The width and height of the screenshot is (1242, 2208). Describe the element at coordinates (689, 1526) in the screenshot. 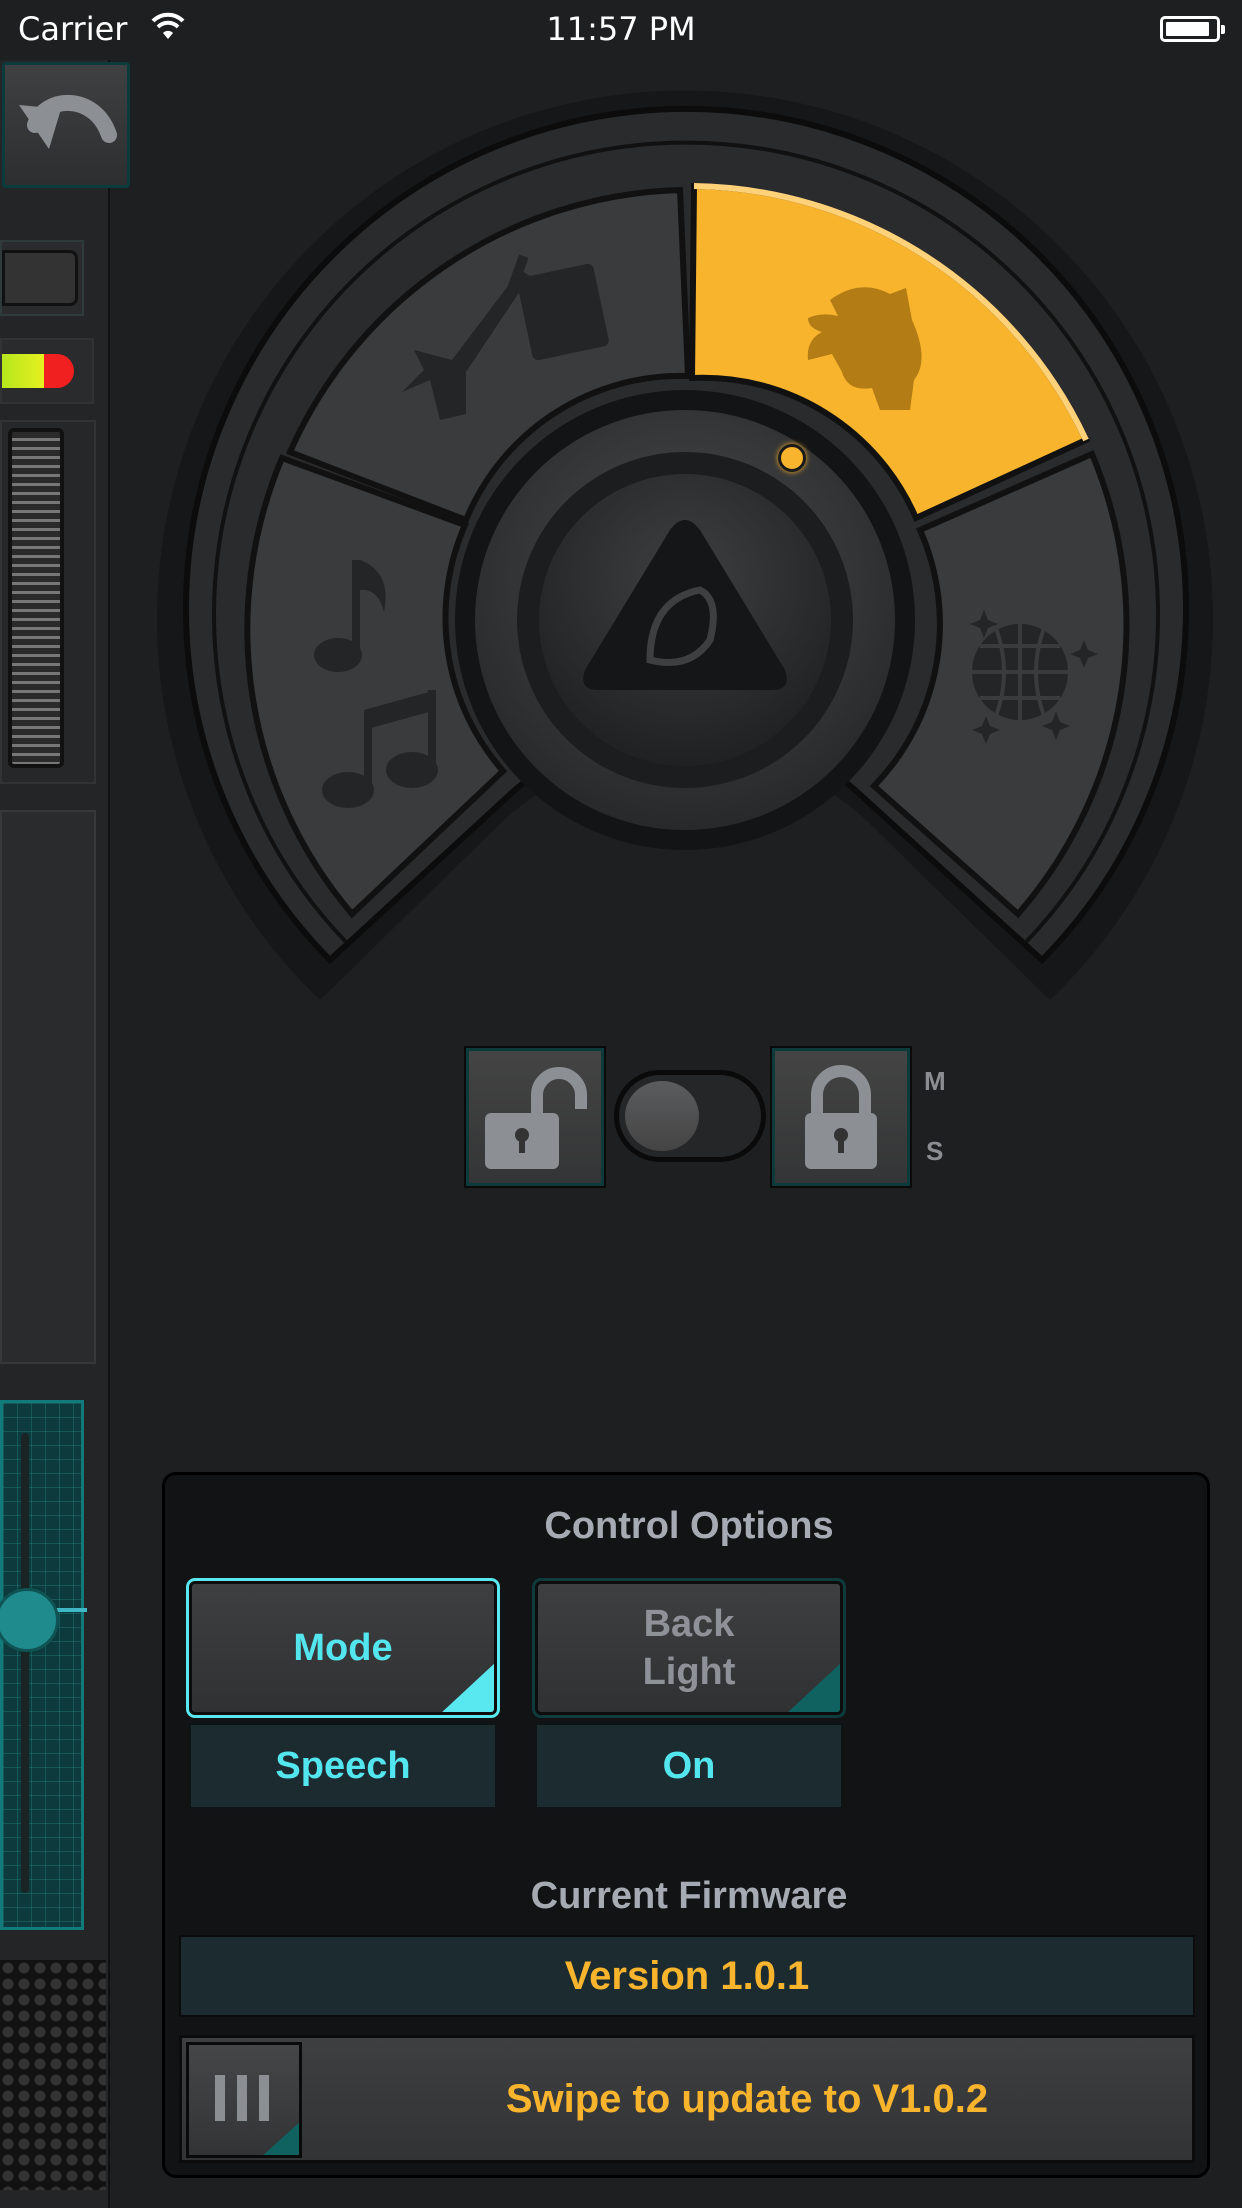

I see `control-options-title: Control Options` at that location.